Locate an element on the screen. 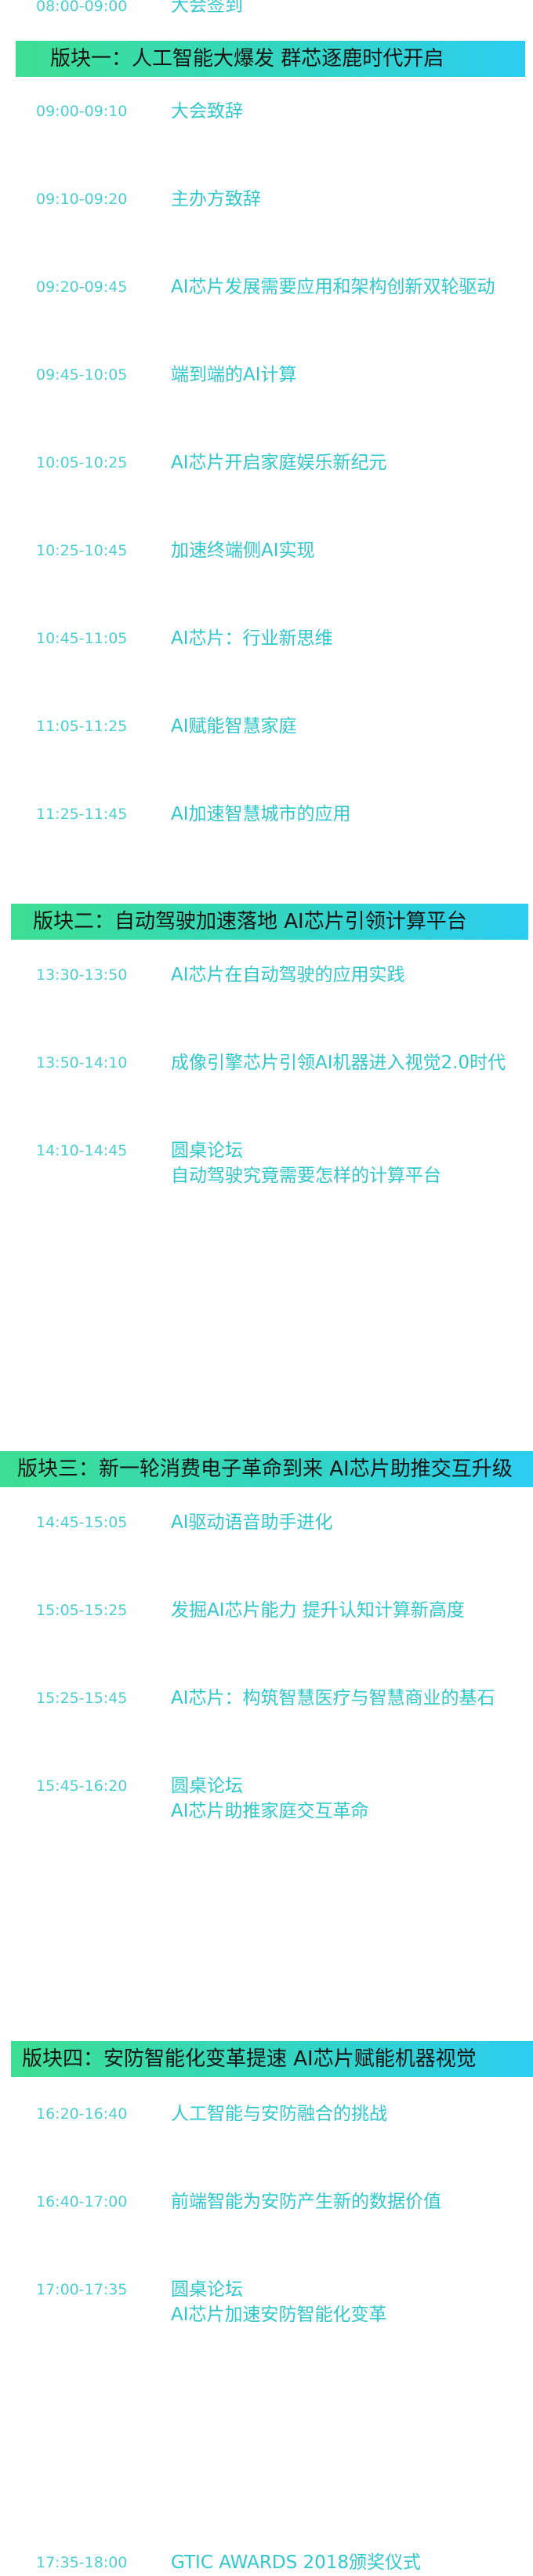 Image resolution: width=533 pixels, height=2576 pixels. agenda-time: 10:25-10:45 is located at coordinates (82, 550).